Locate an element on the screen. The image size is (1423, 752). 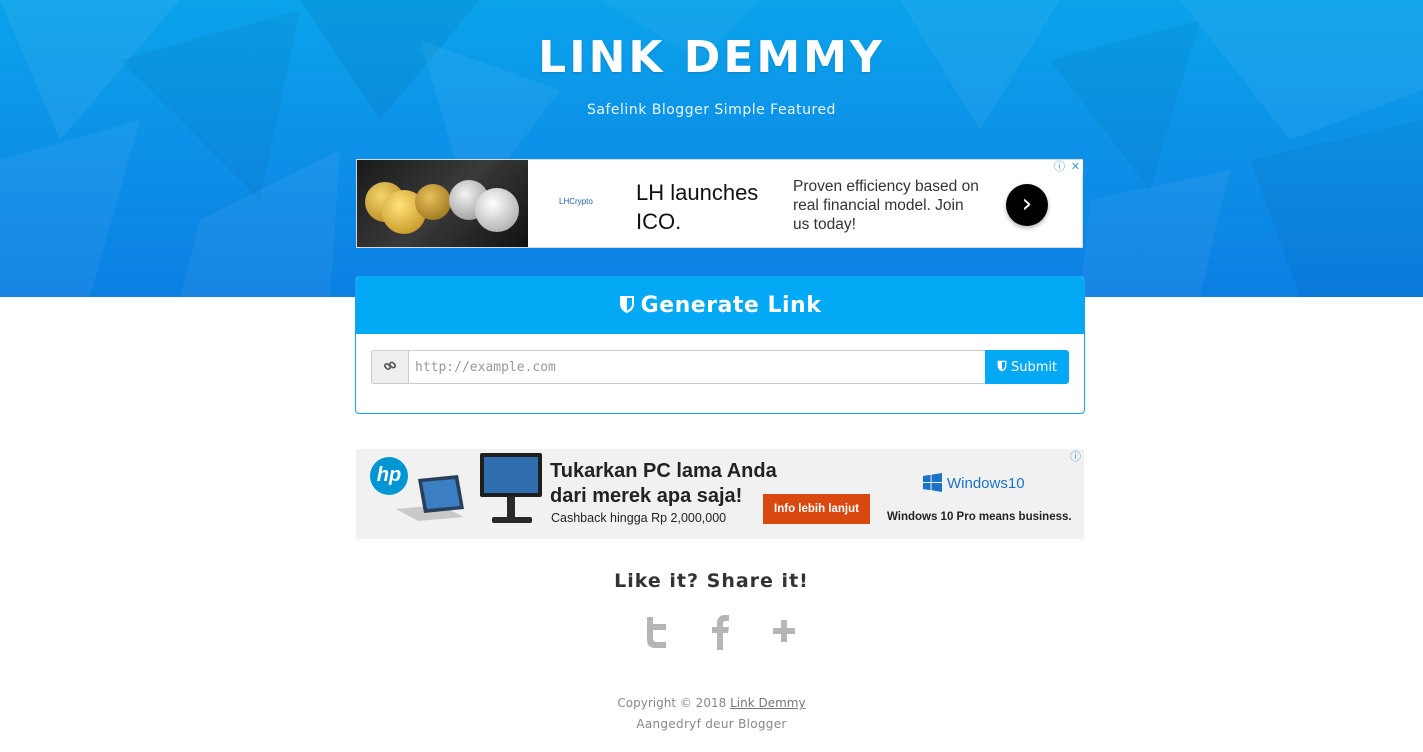
site-subtitle: Safelink Blogger Simple Featured is located at coordinates (711, 110).